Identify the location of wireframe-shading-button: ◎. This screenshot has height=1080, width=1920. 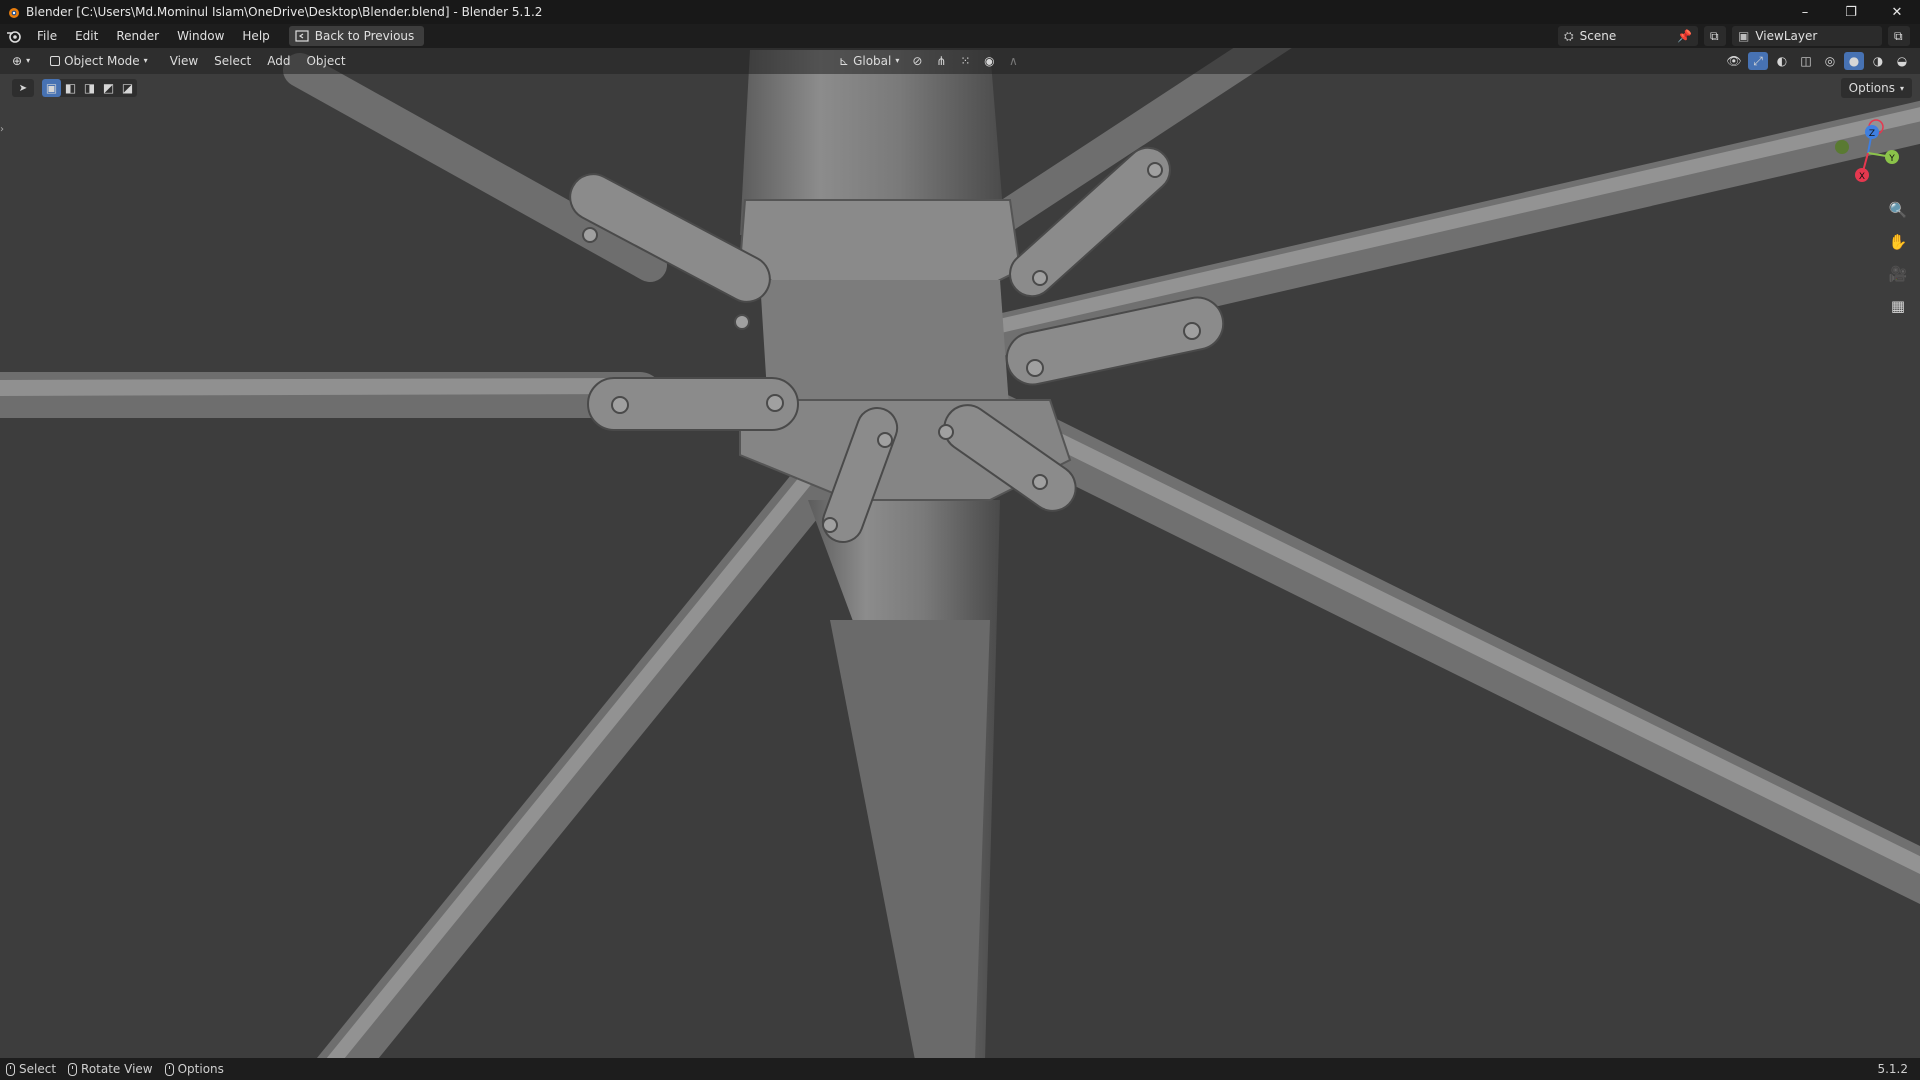
(1830, 61).